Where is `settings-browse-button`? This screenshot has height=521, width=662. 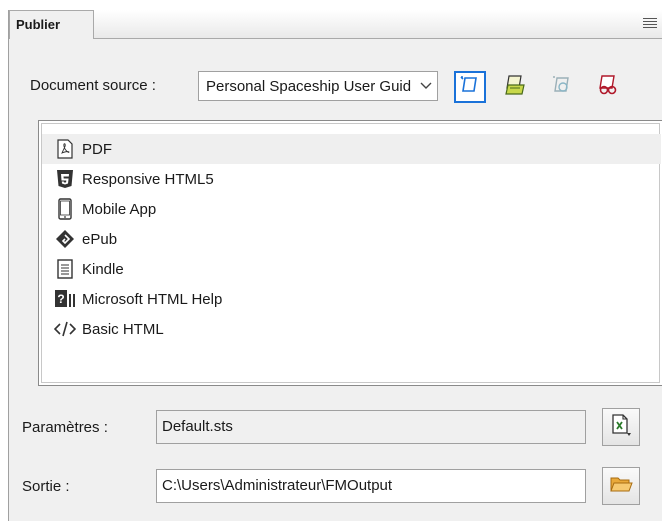 settings-browse-button is located at coordinates (621, 427).